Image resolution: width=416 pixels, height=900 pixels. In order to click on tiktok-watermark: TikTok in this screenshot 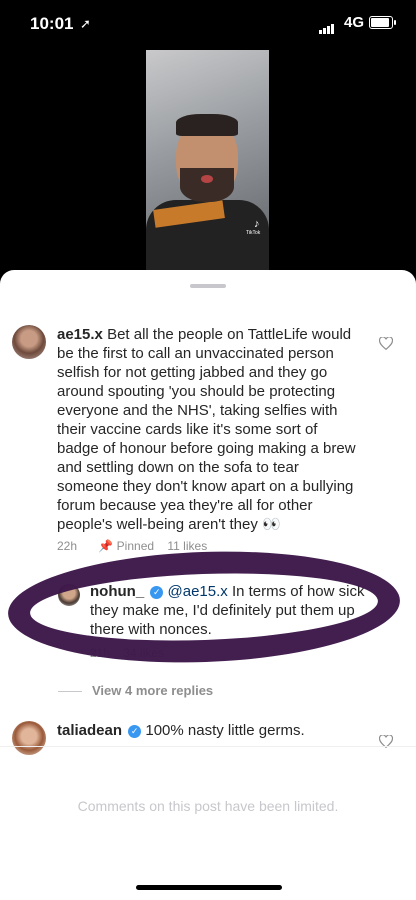, I will do `click(253, 233)`.